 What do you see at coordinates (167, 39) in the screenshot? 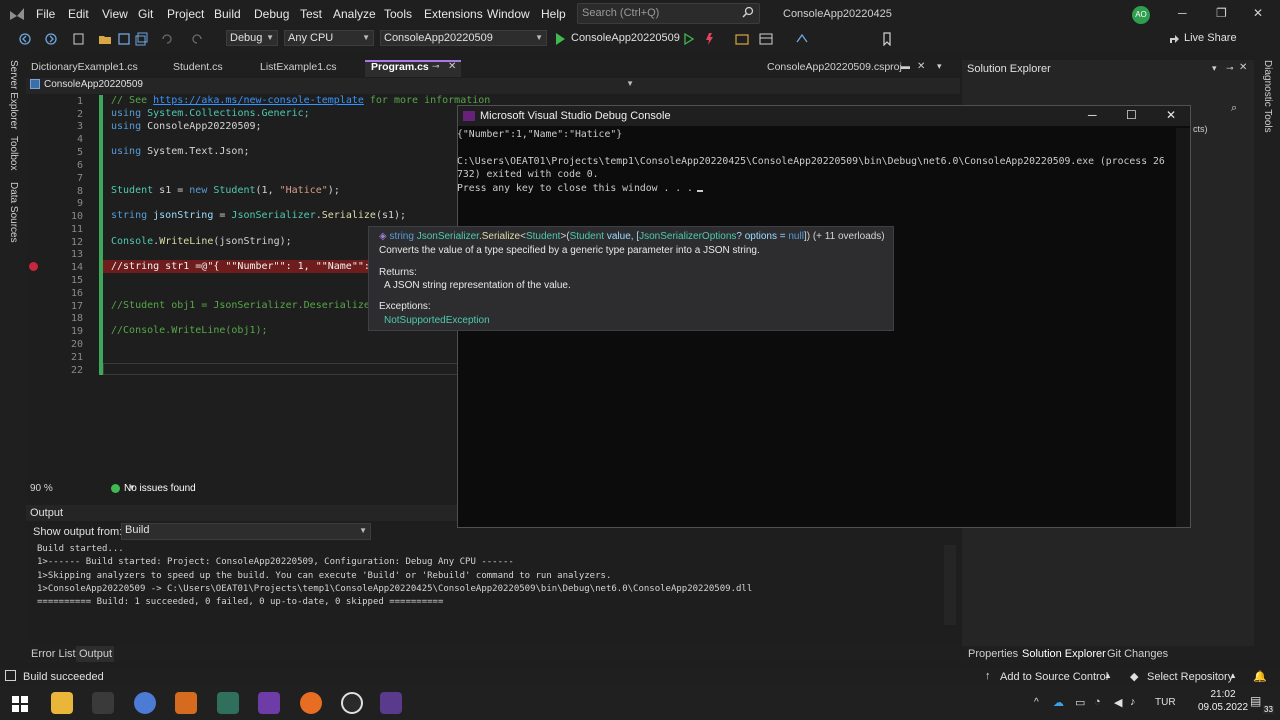
I see `undo-icon` at bounding box center [167, 39].